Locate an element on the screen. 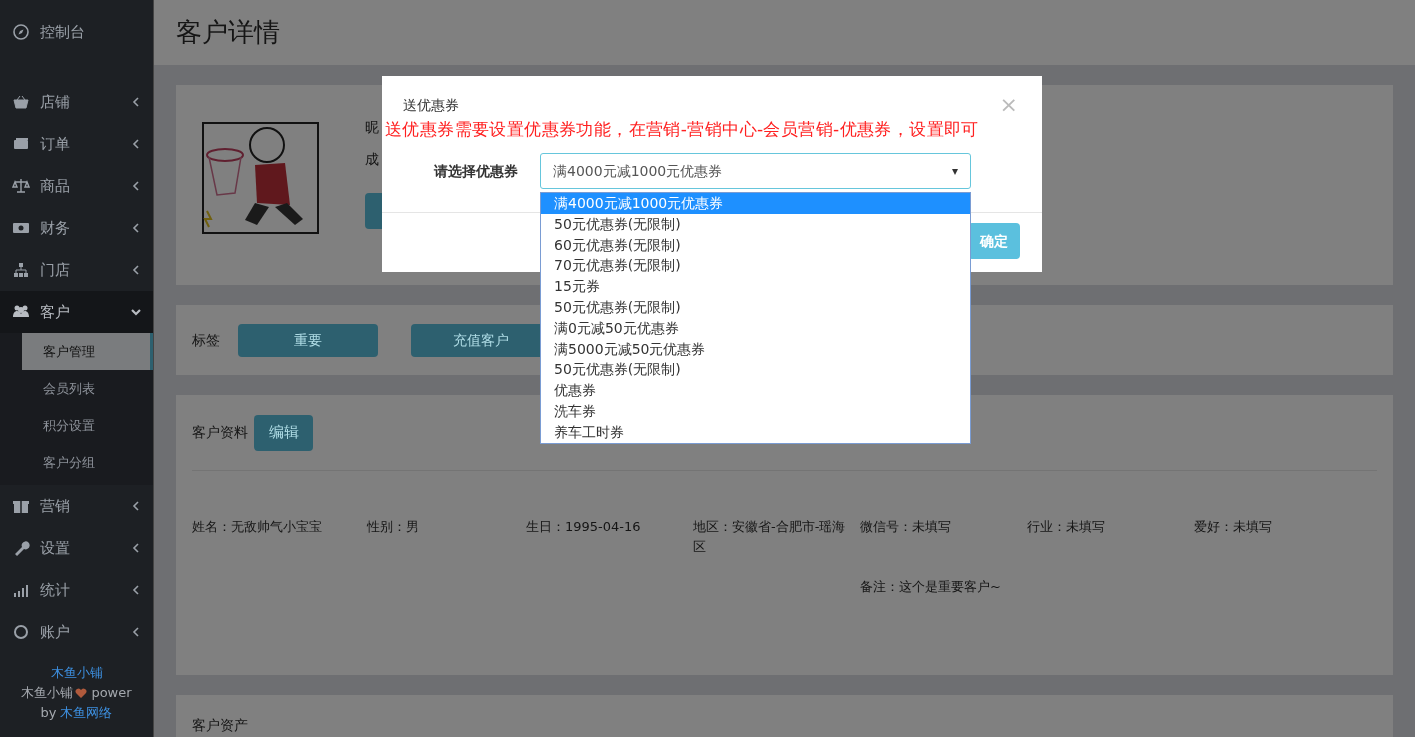  sidebar-item: 设置 is located at coordinates (76, 548).